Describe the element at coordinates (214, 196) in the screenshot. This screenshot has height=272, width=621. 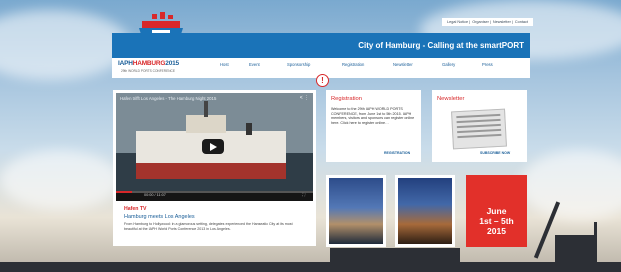
I see `video-controls: 00:00 / 11:07 ⛶` at that location.